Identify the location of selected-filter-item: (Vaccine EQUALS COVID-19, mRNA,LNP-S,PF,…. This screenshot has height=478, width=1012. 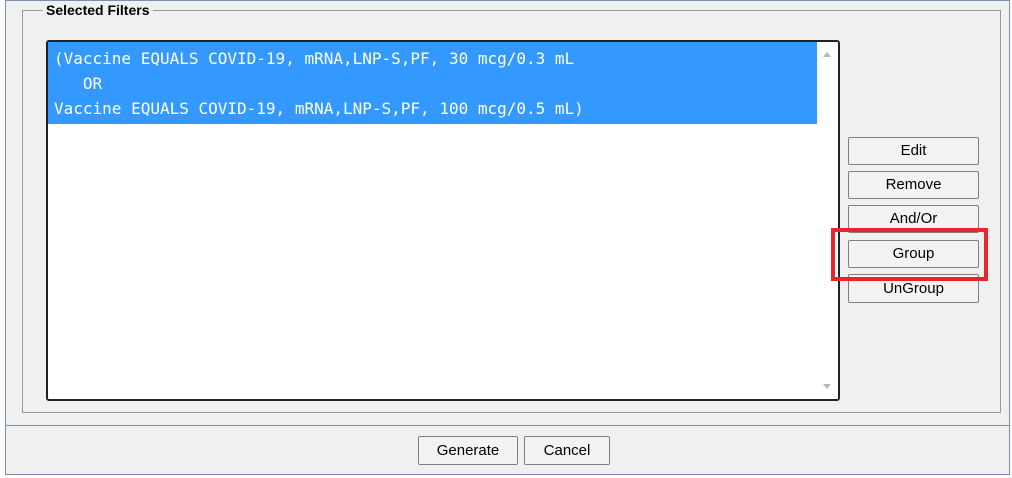
(432, 83).